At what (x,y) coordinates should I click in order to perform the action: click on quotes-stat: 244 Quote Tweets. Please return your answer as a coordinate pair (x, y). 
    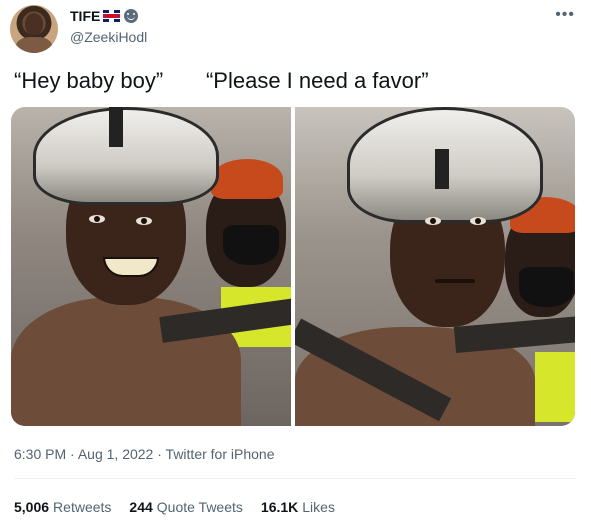
    Looking at the image, I should click on (186, 507).